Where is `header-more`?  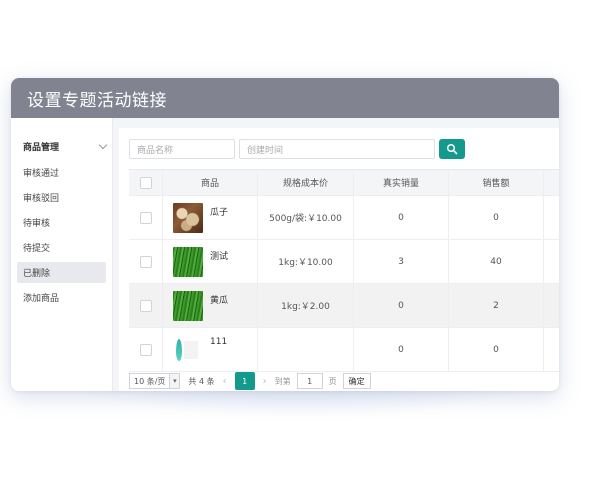
header-more is located at coordinates (551, 182).